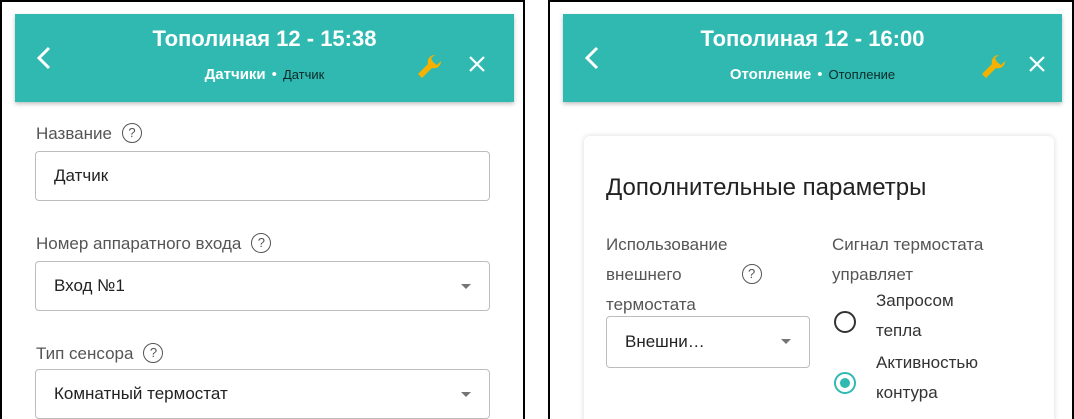 The image size is (1074, 419). What do you see at coordinates (812, 58) in the screenshot?
I see `app-header: Тополиная 12 - 16:00 Отопление • Отопление` at bounding box center [812, 58].